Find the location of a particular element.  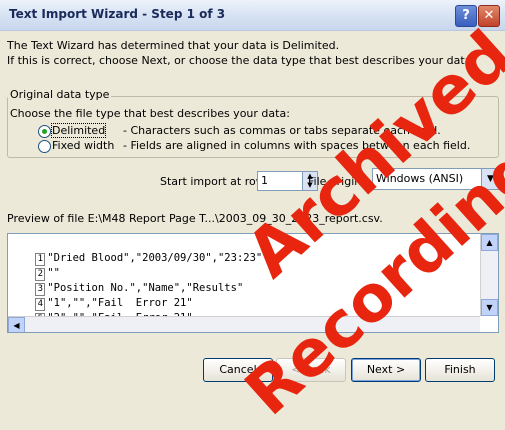

title-bar: Text Import Wizard - Step 1 of 3 ? ✕ is located at coordinates (252, 15).